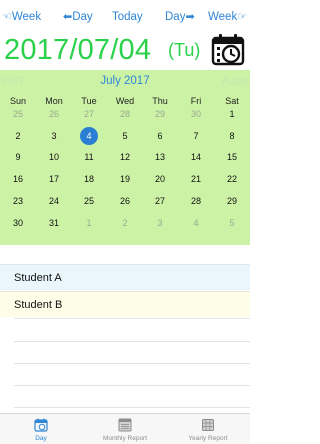  I want to click on calendar-day: 4, so click(196, 223).